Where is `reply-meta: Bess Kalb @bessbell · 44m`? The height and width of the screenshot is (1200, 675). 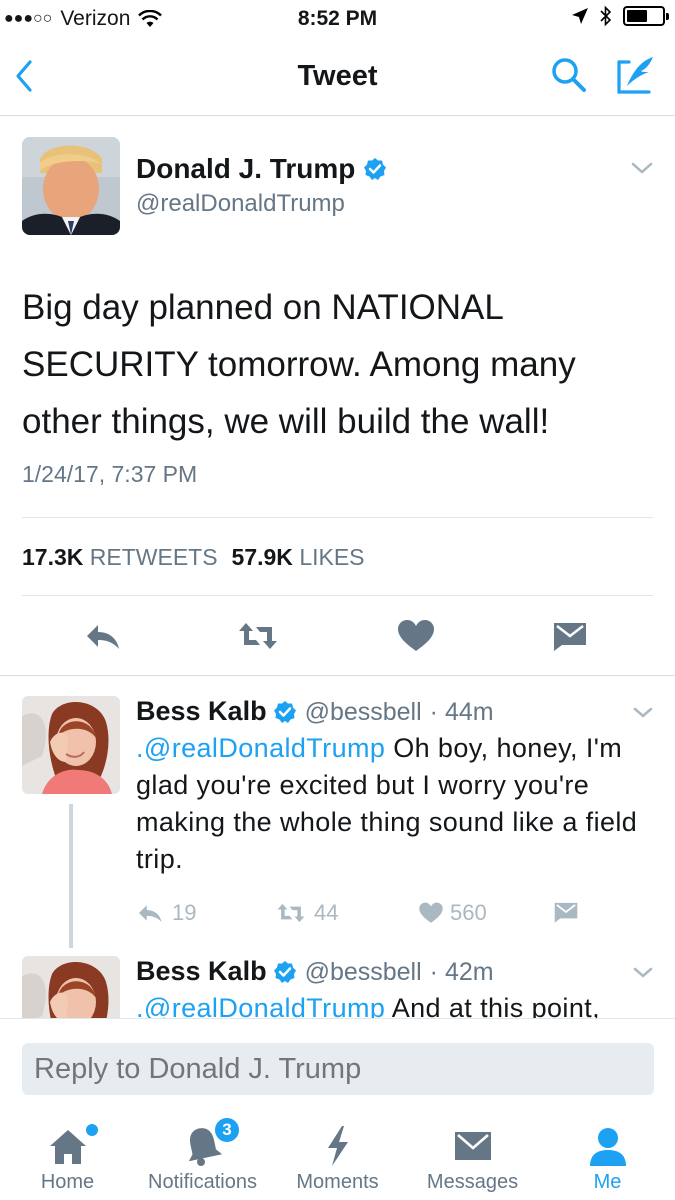
reply-meta: Bess Kalb @bessbell · 44m is located at coordinates (315, 711).